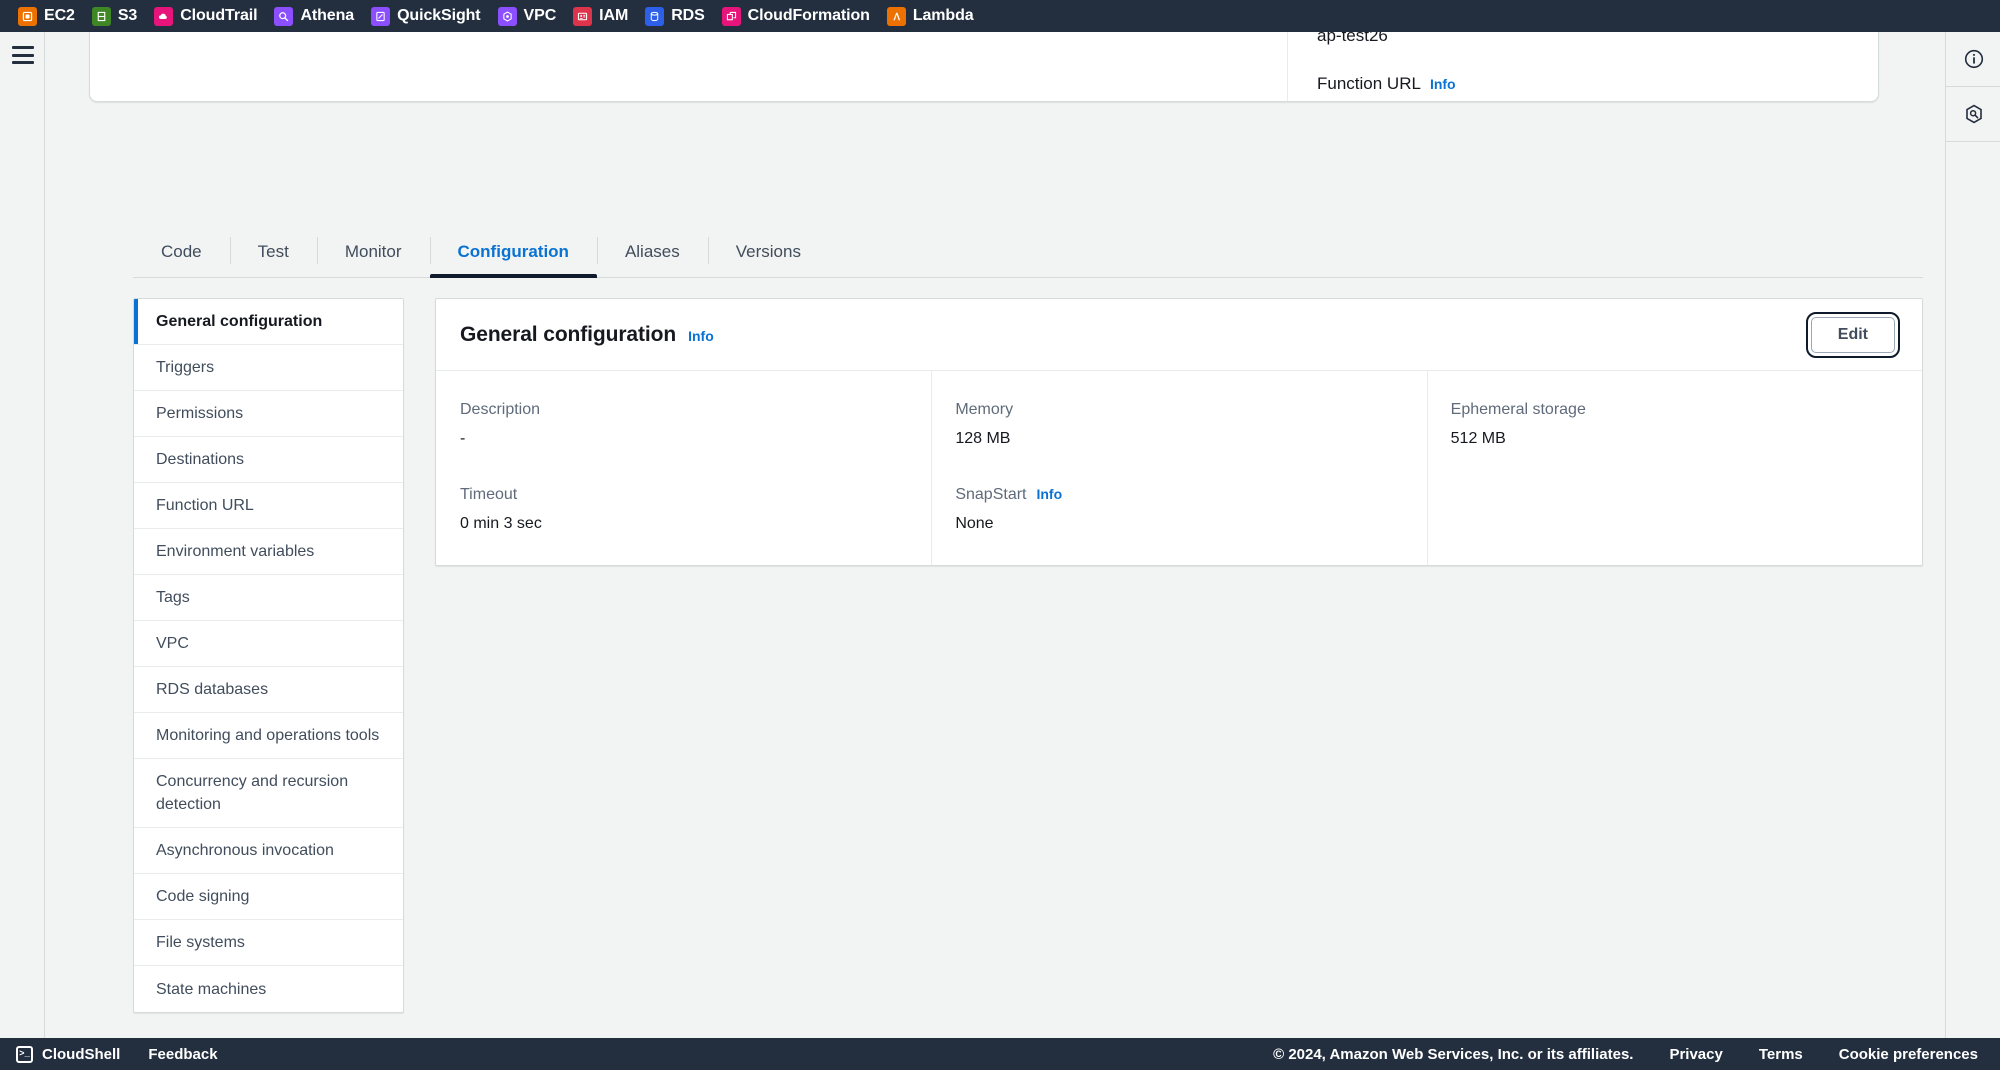  Describe the element at coordinates (268, 552) in the screenshot. I see `sidebar-item-environment-variables: Environment variables` at that location.